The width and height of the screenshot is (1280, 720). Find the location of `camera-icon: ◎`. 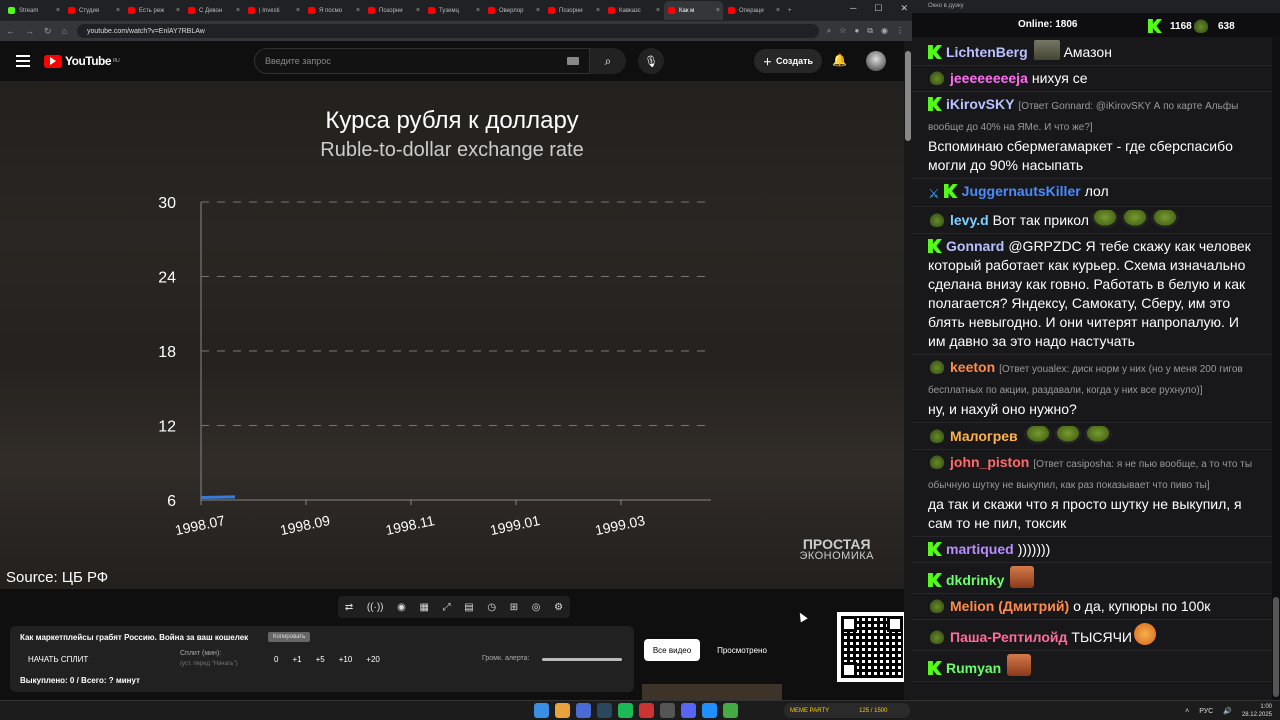

camera-icon: ◎ is located at coordinates (536, 607).